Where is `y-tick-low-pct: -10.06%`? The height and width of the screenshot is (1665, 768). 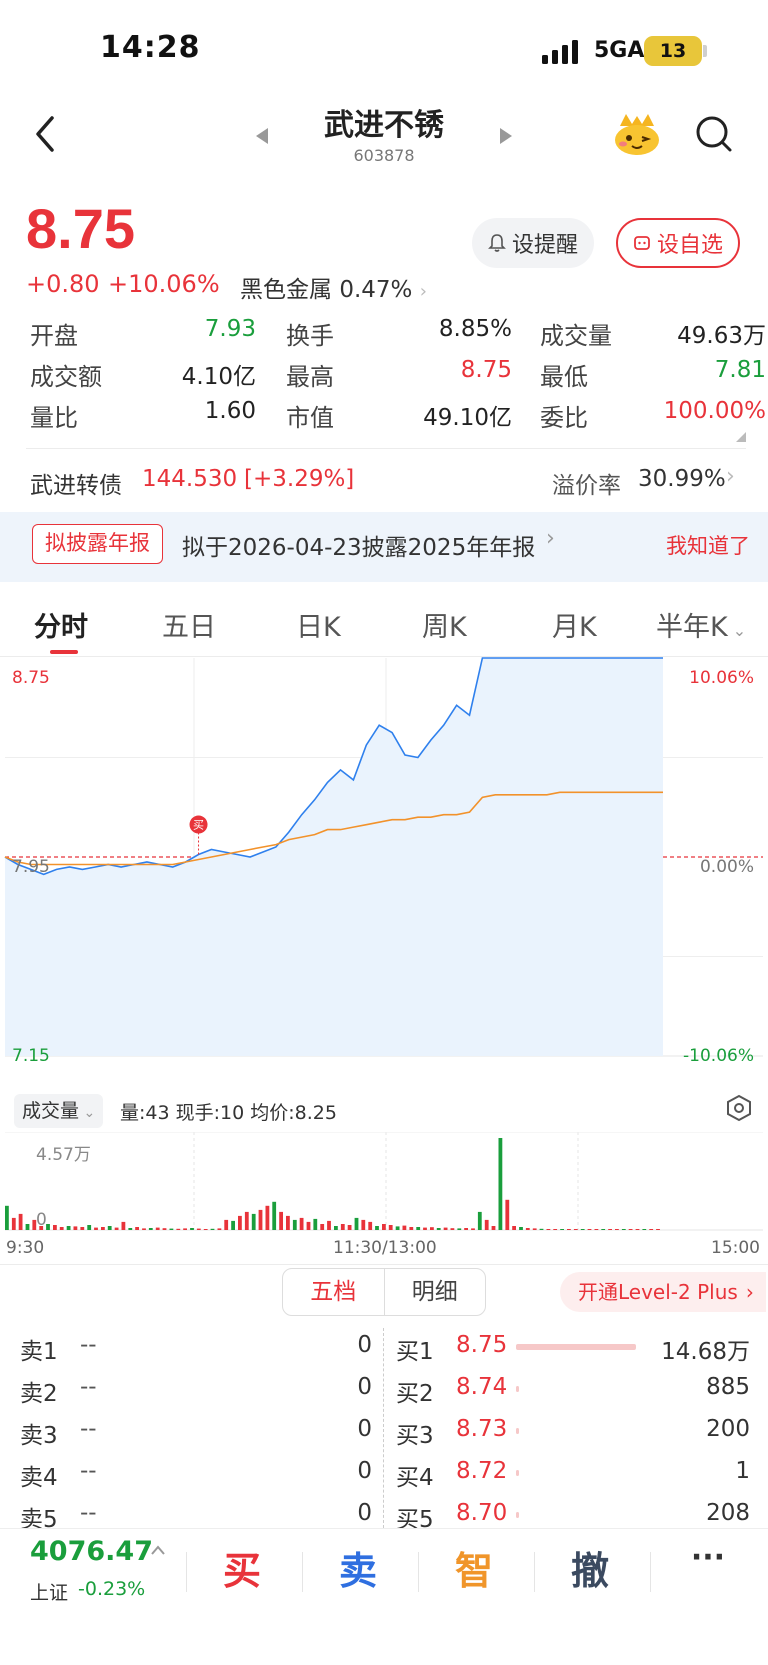
y-tick-low-pct: -10.06% is located at coordinates (718, 1056).